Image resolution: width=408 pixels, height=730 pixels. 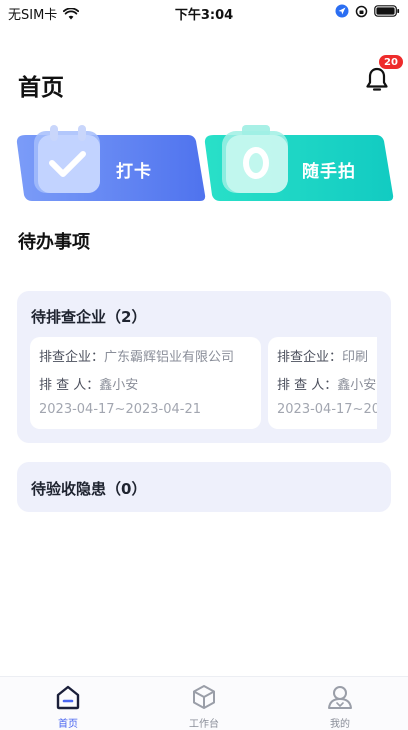 What do you see at coordinates (204, 487) in the screenshot?
I see `pending-acceptance-panel: 待验收隐患（0）` at bounding box center [204, 487].